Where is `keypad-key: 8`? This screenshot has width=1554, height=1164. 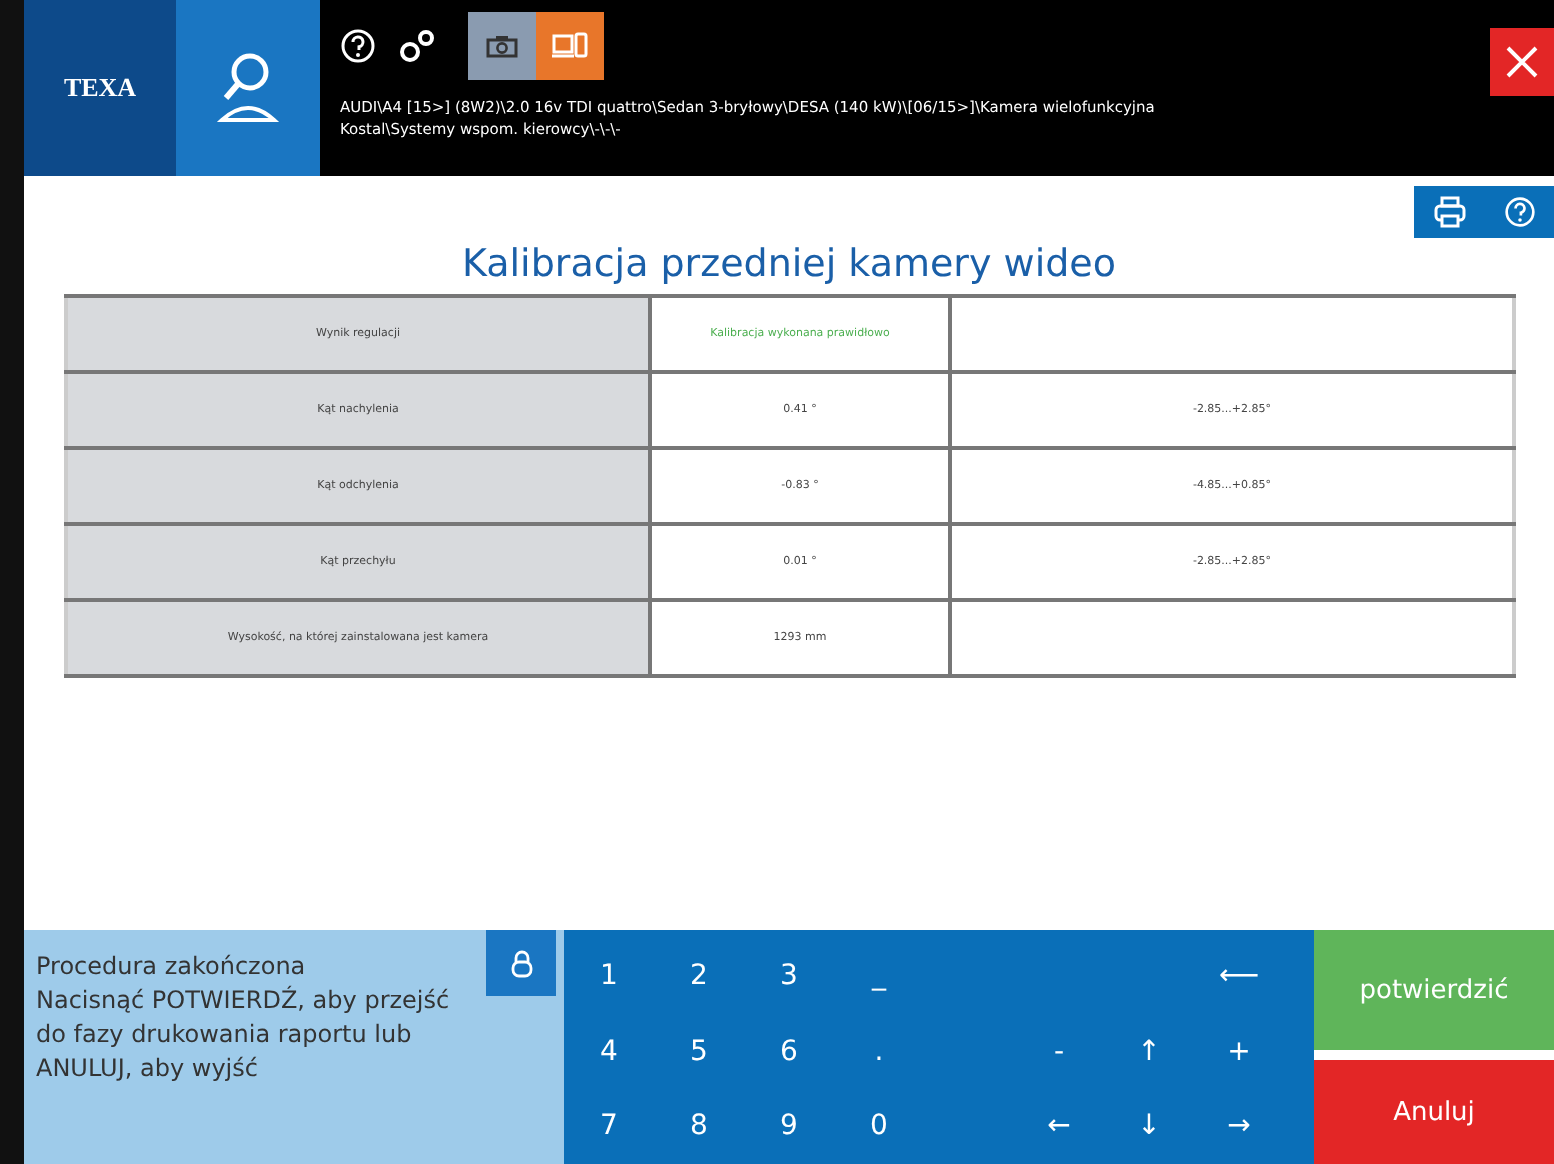
keypad-key: 8 is located at coordinates (699, 1126).